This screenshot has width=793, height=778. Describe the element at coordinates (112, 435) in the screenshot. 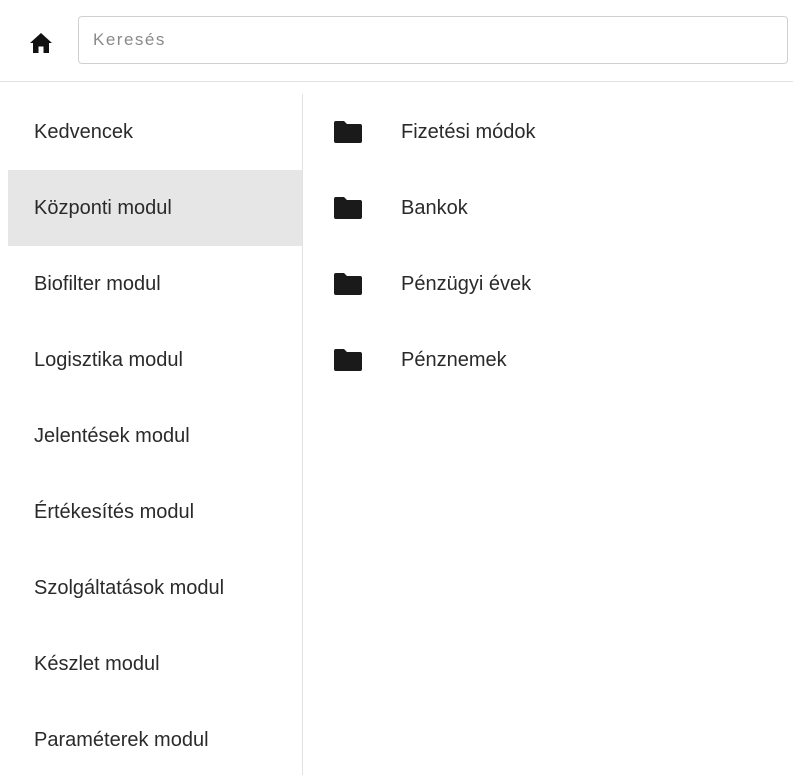

I see `sidebar-item-label: Jelentések modul` at that location.